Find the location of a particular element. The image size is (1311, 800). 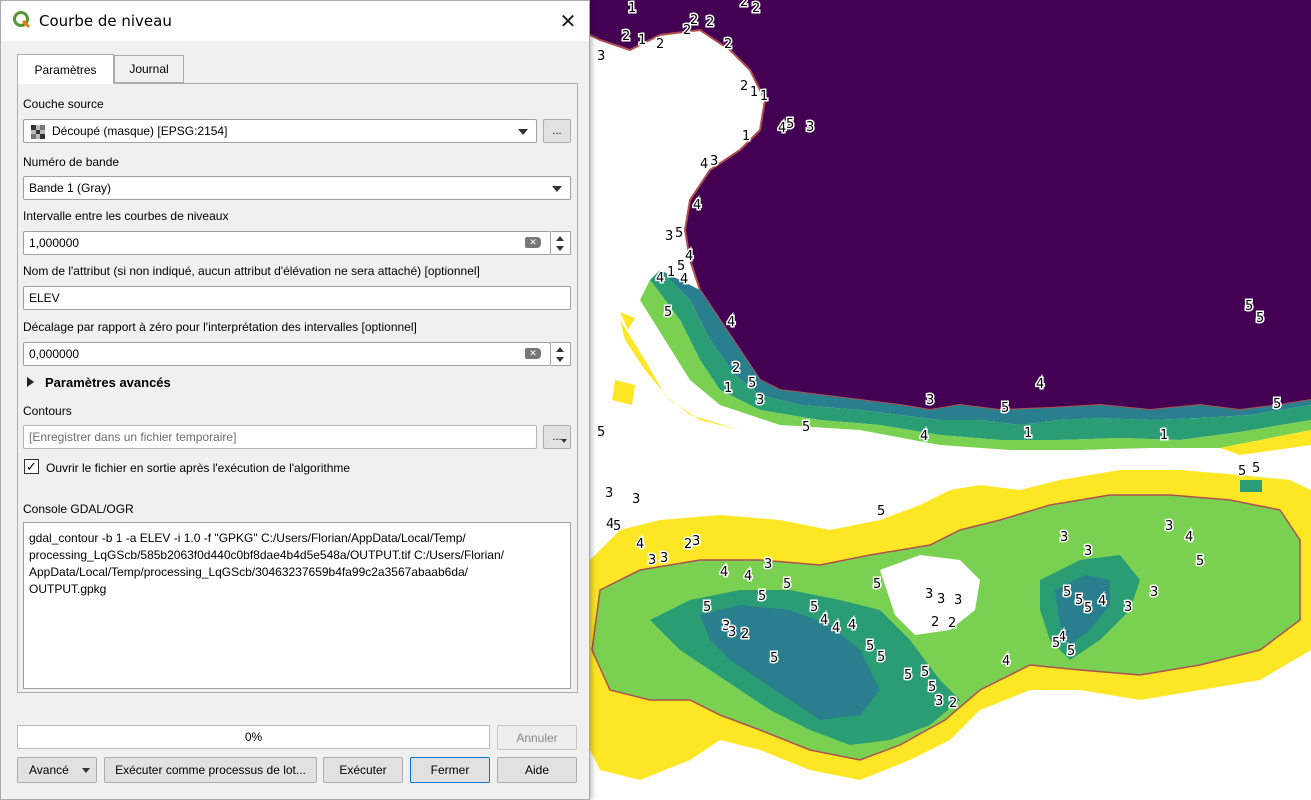

contours-label: Contours is located at coordinates (47, 411).